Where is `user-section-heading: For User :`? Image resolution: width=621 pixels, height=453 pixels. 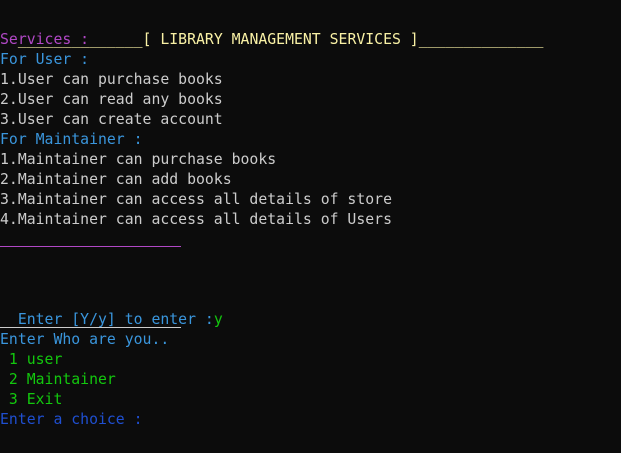 user-section-heading: For User : is located at coordinates (45, 59).